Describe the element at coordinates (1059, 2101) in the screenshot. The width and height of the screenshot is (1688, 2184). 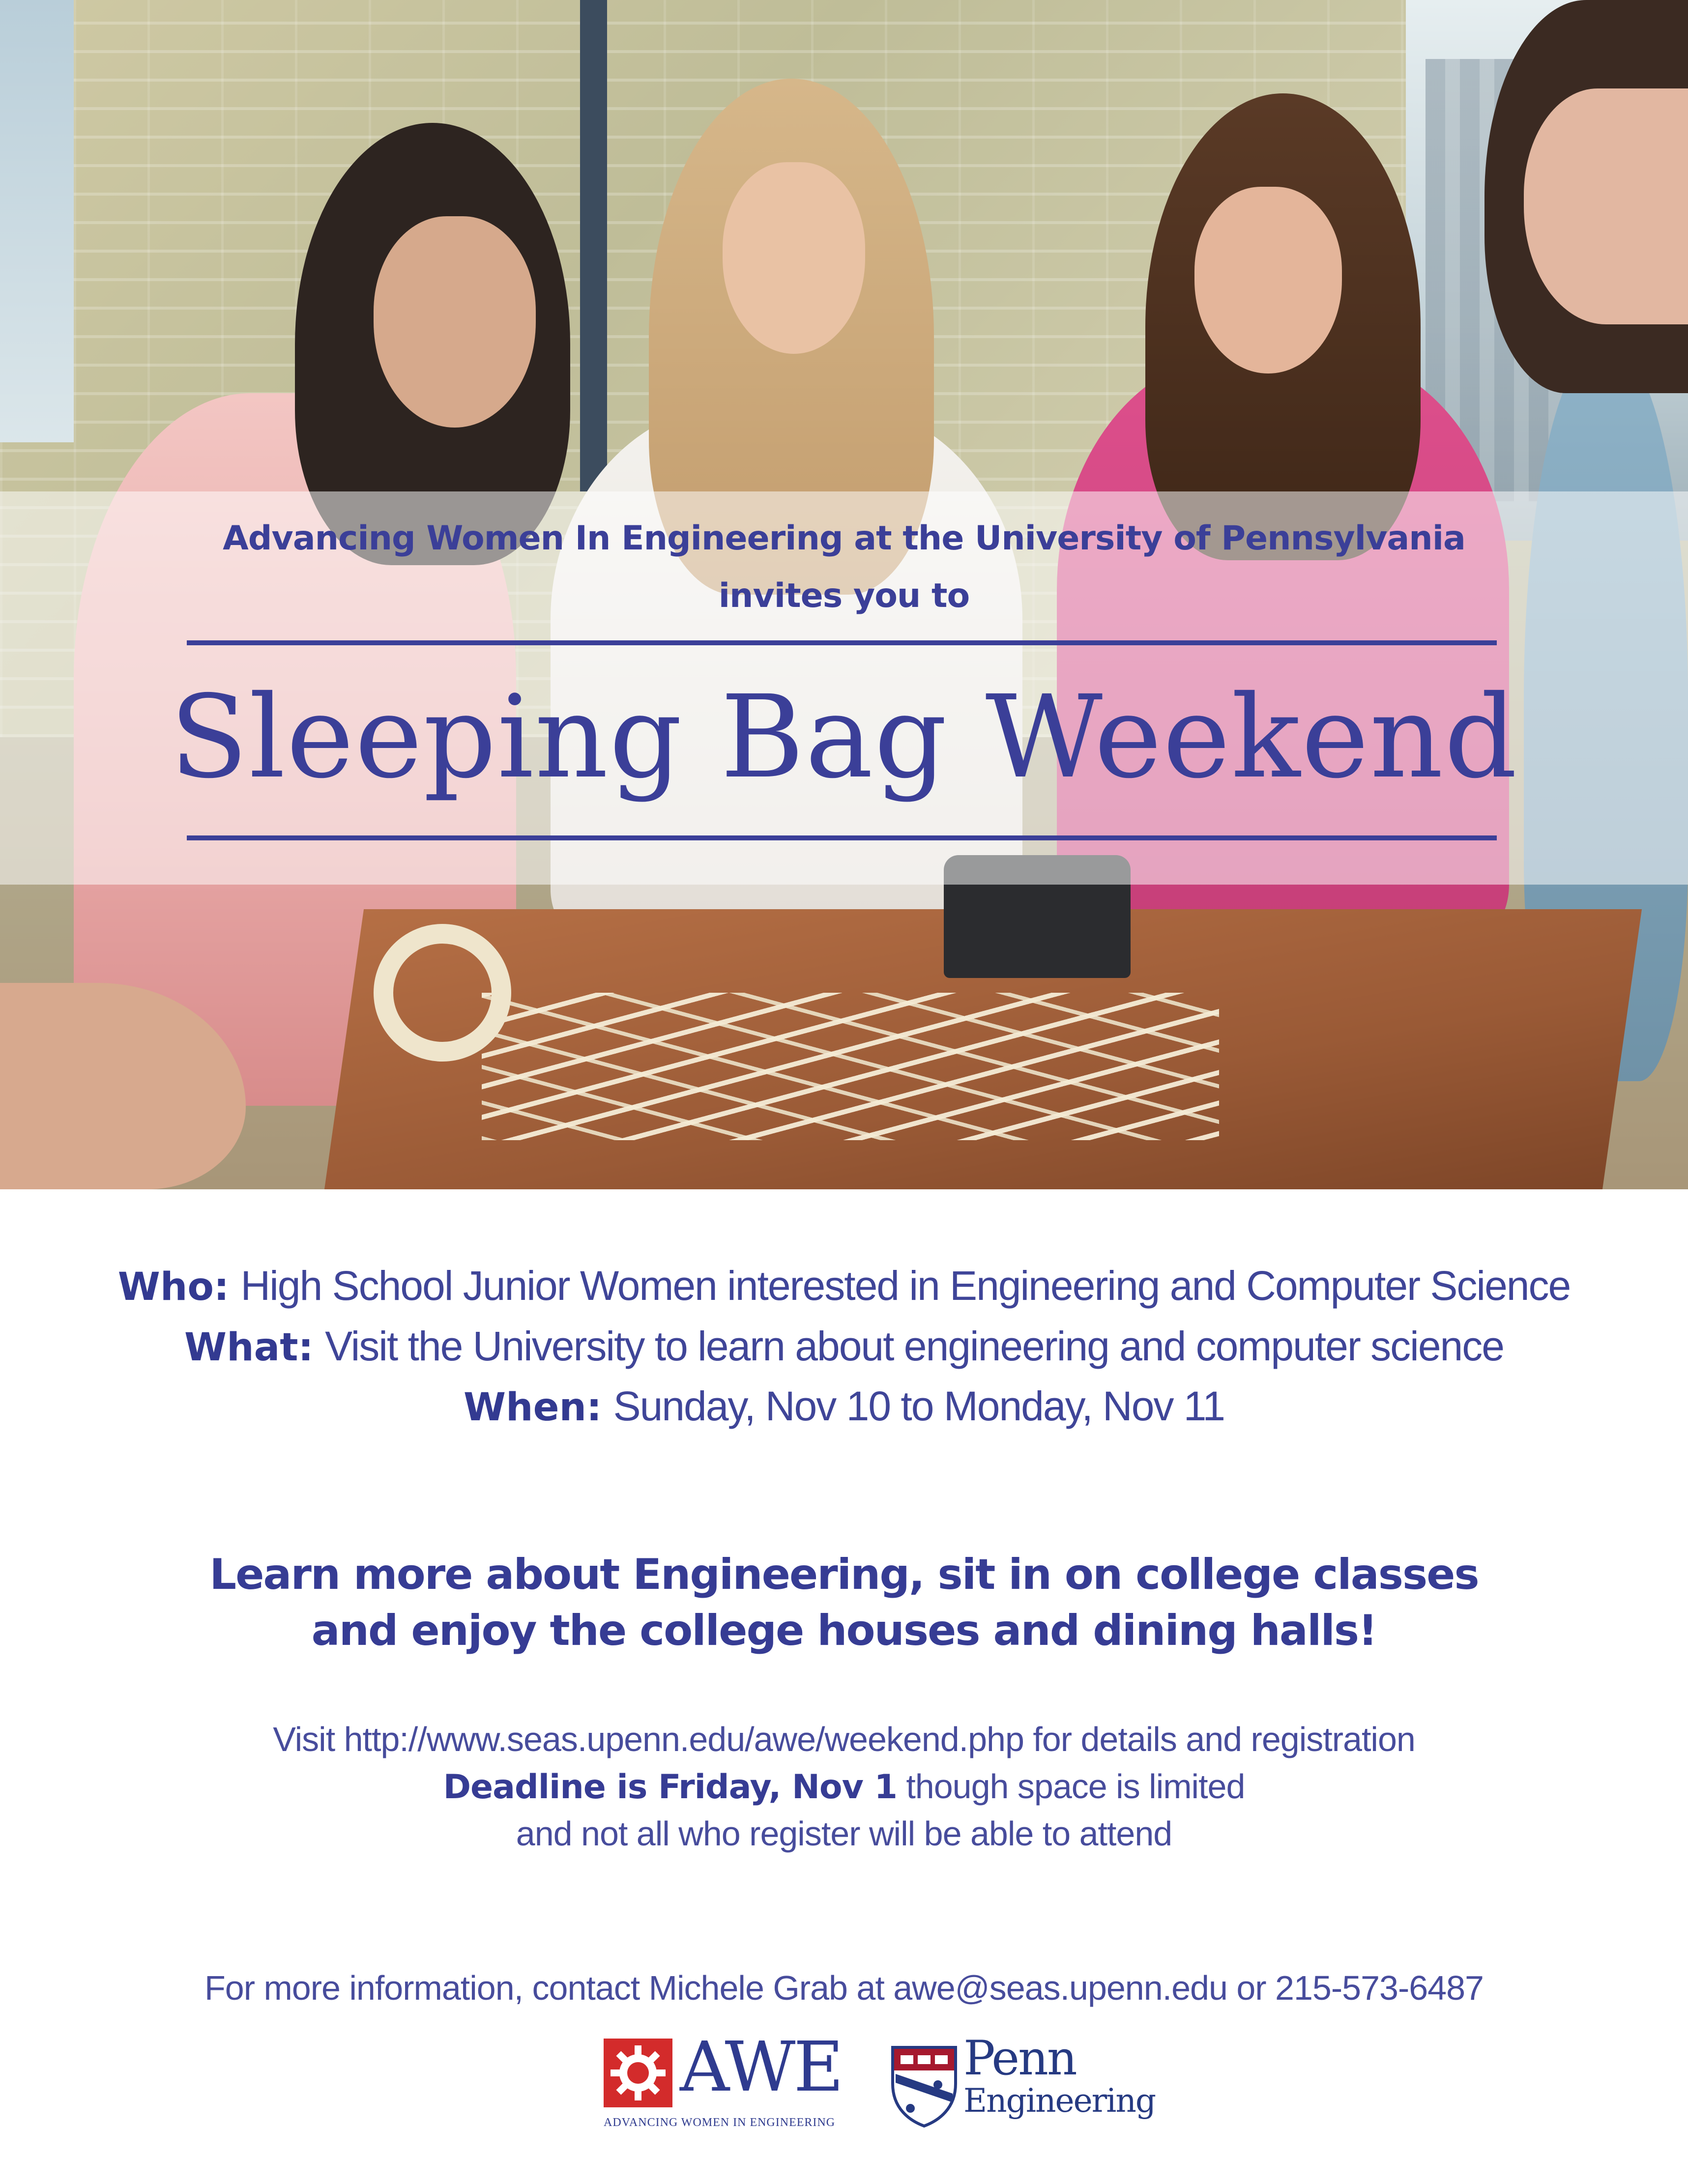
I see `penn-logo-engineering: Engineering` at that location.